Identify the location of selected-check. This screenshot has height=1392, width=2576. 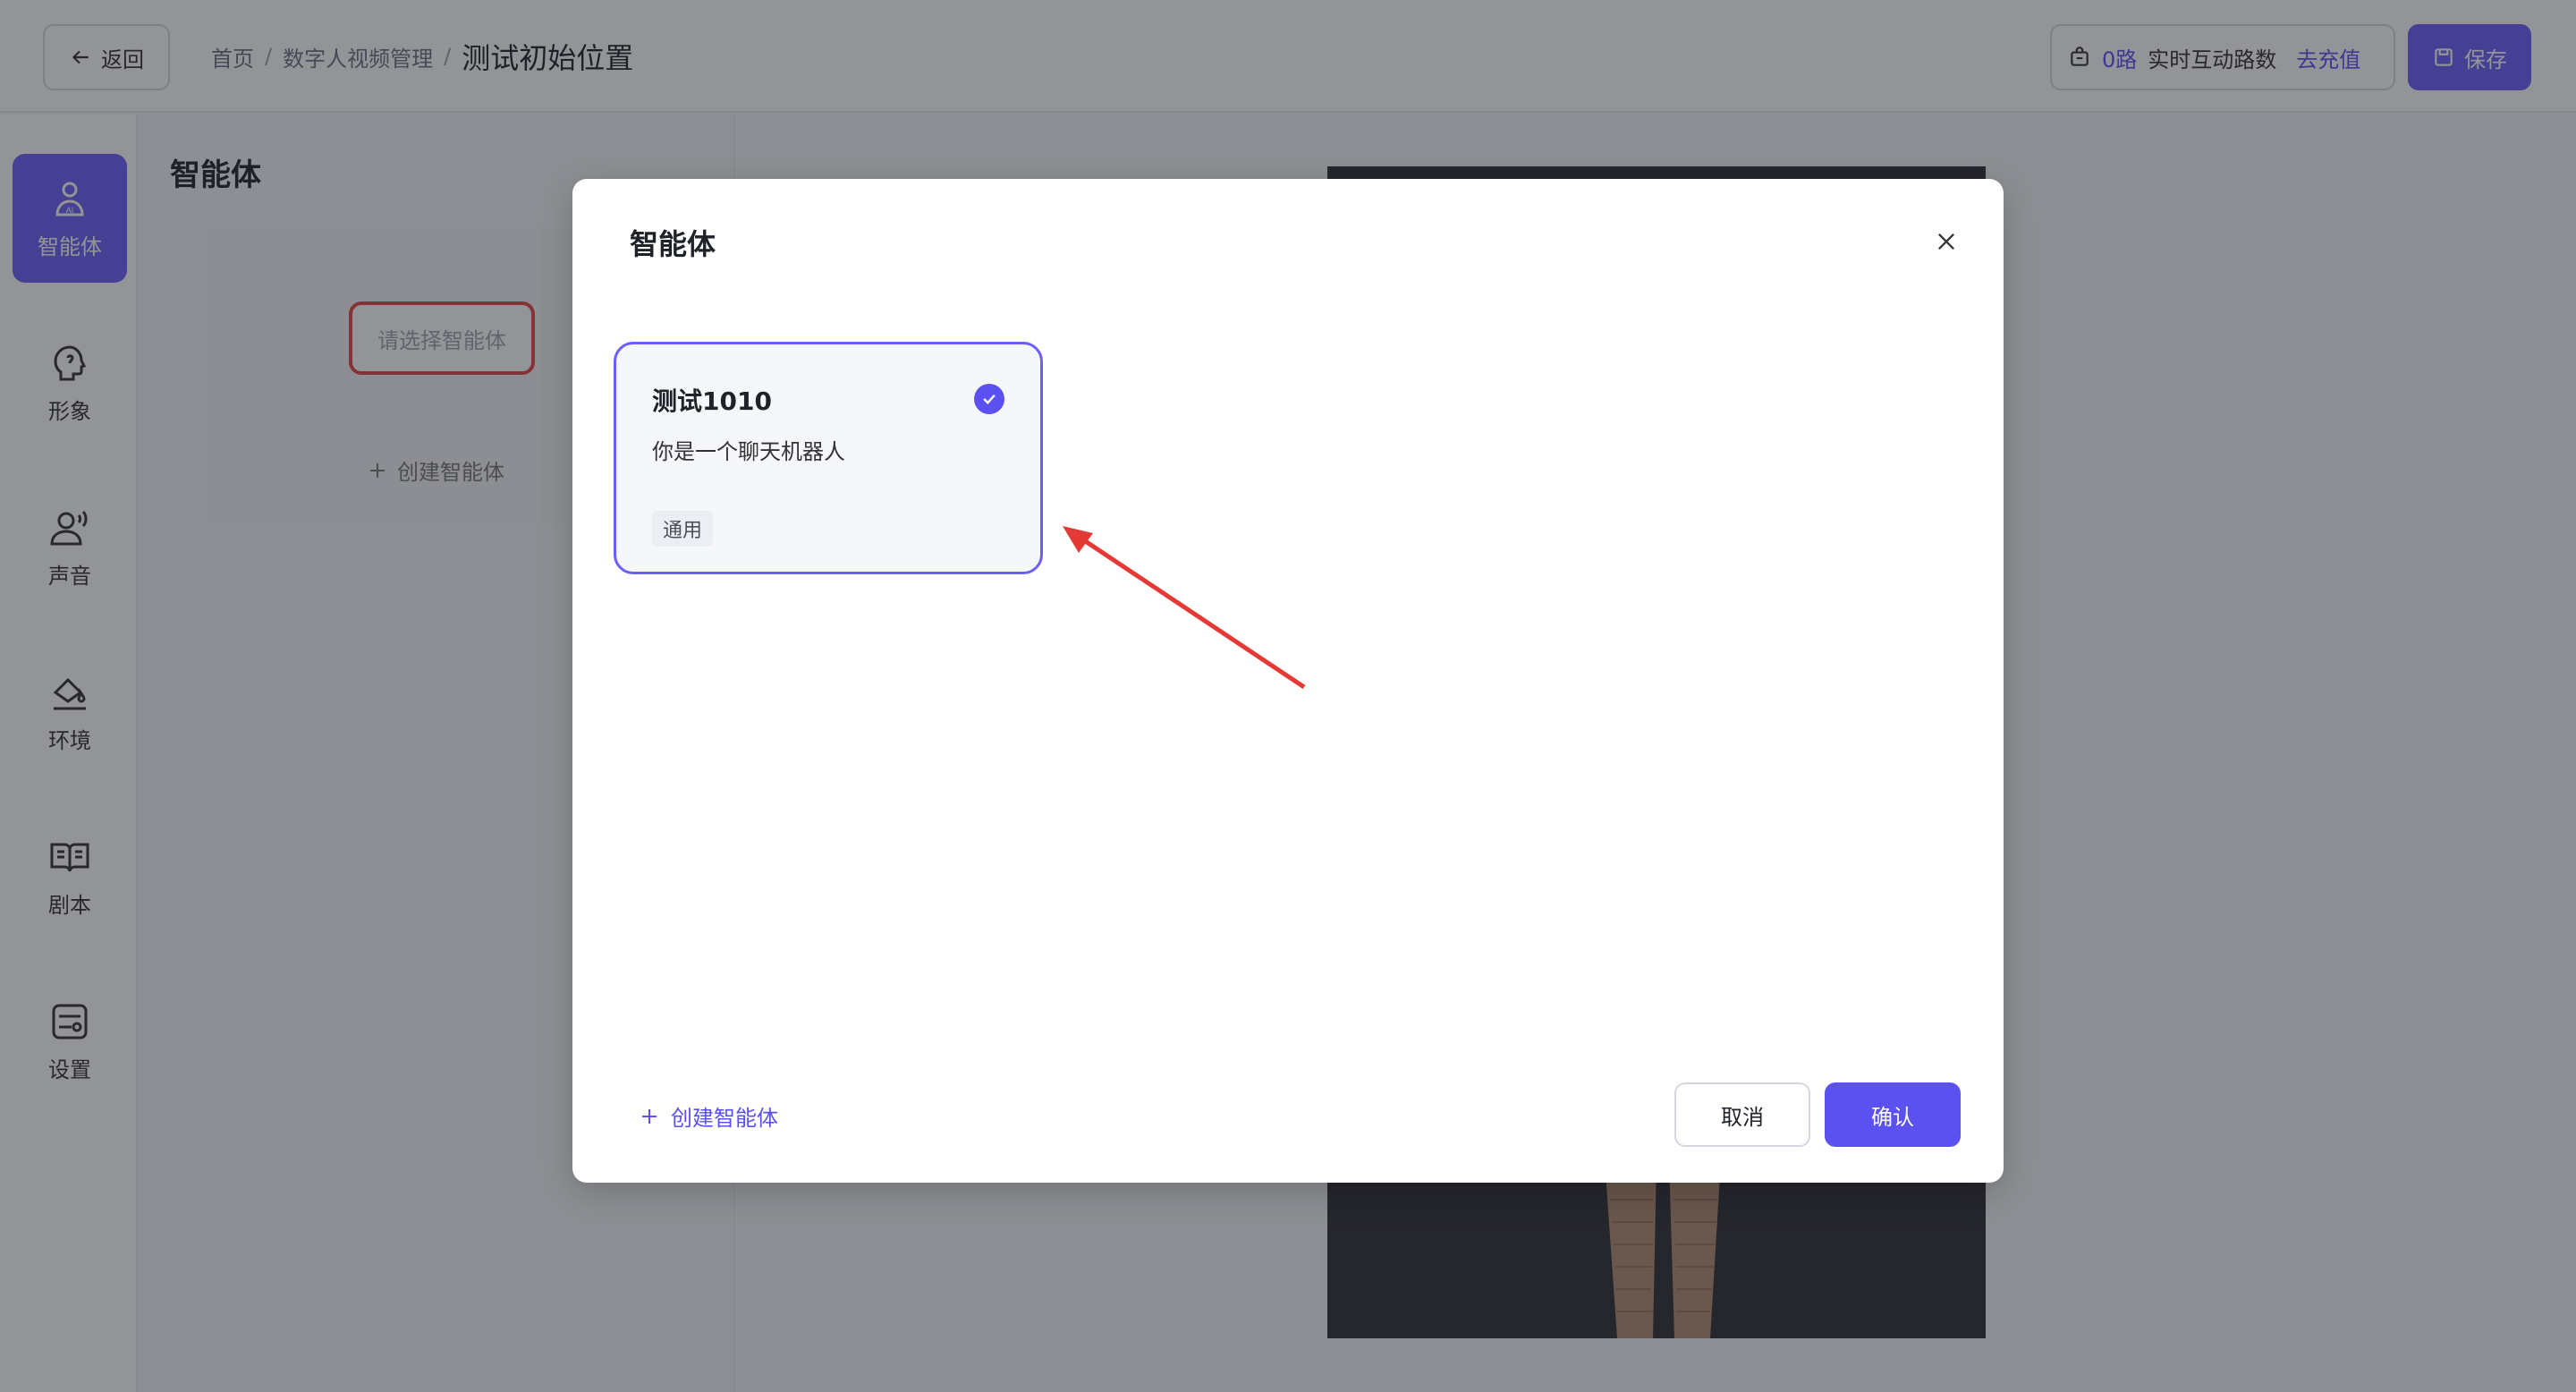
(989, 399).